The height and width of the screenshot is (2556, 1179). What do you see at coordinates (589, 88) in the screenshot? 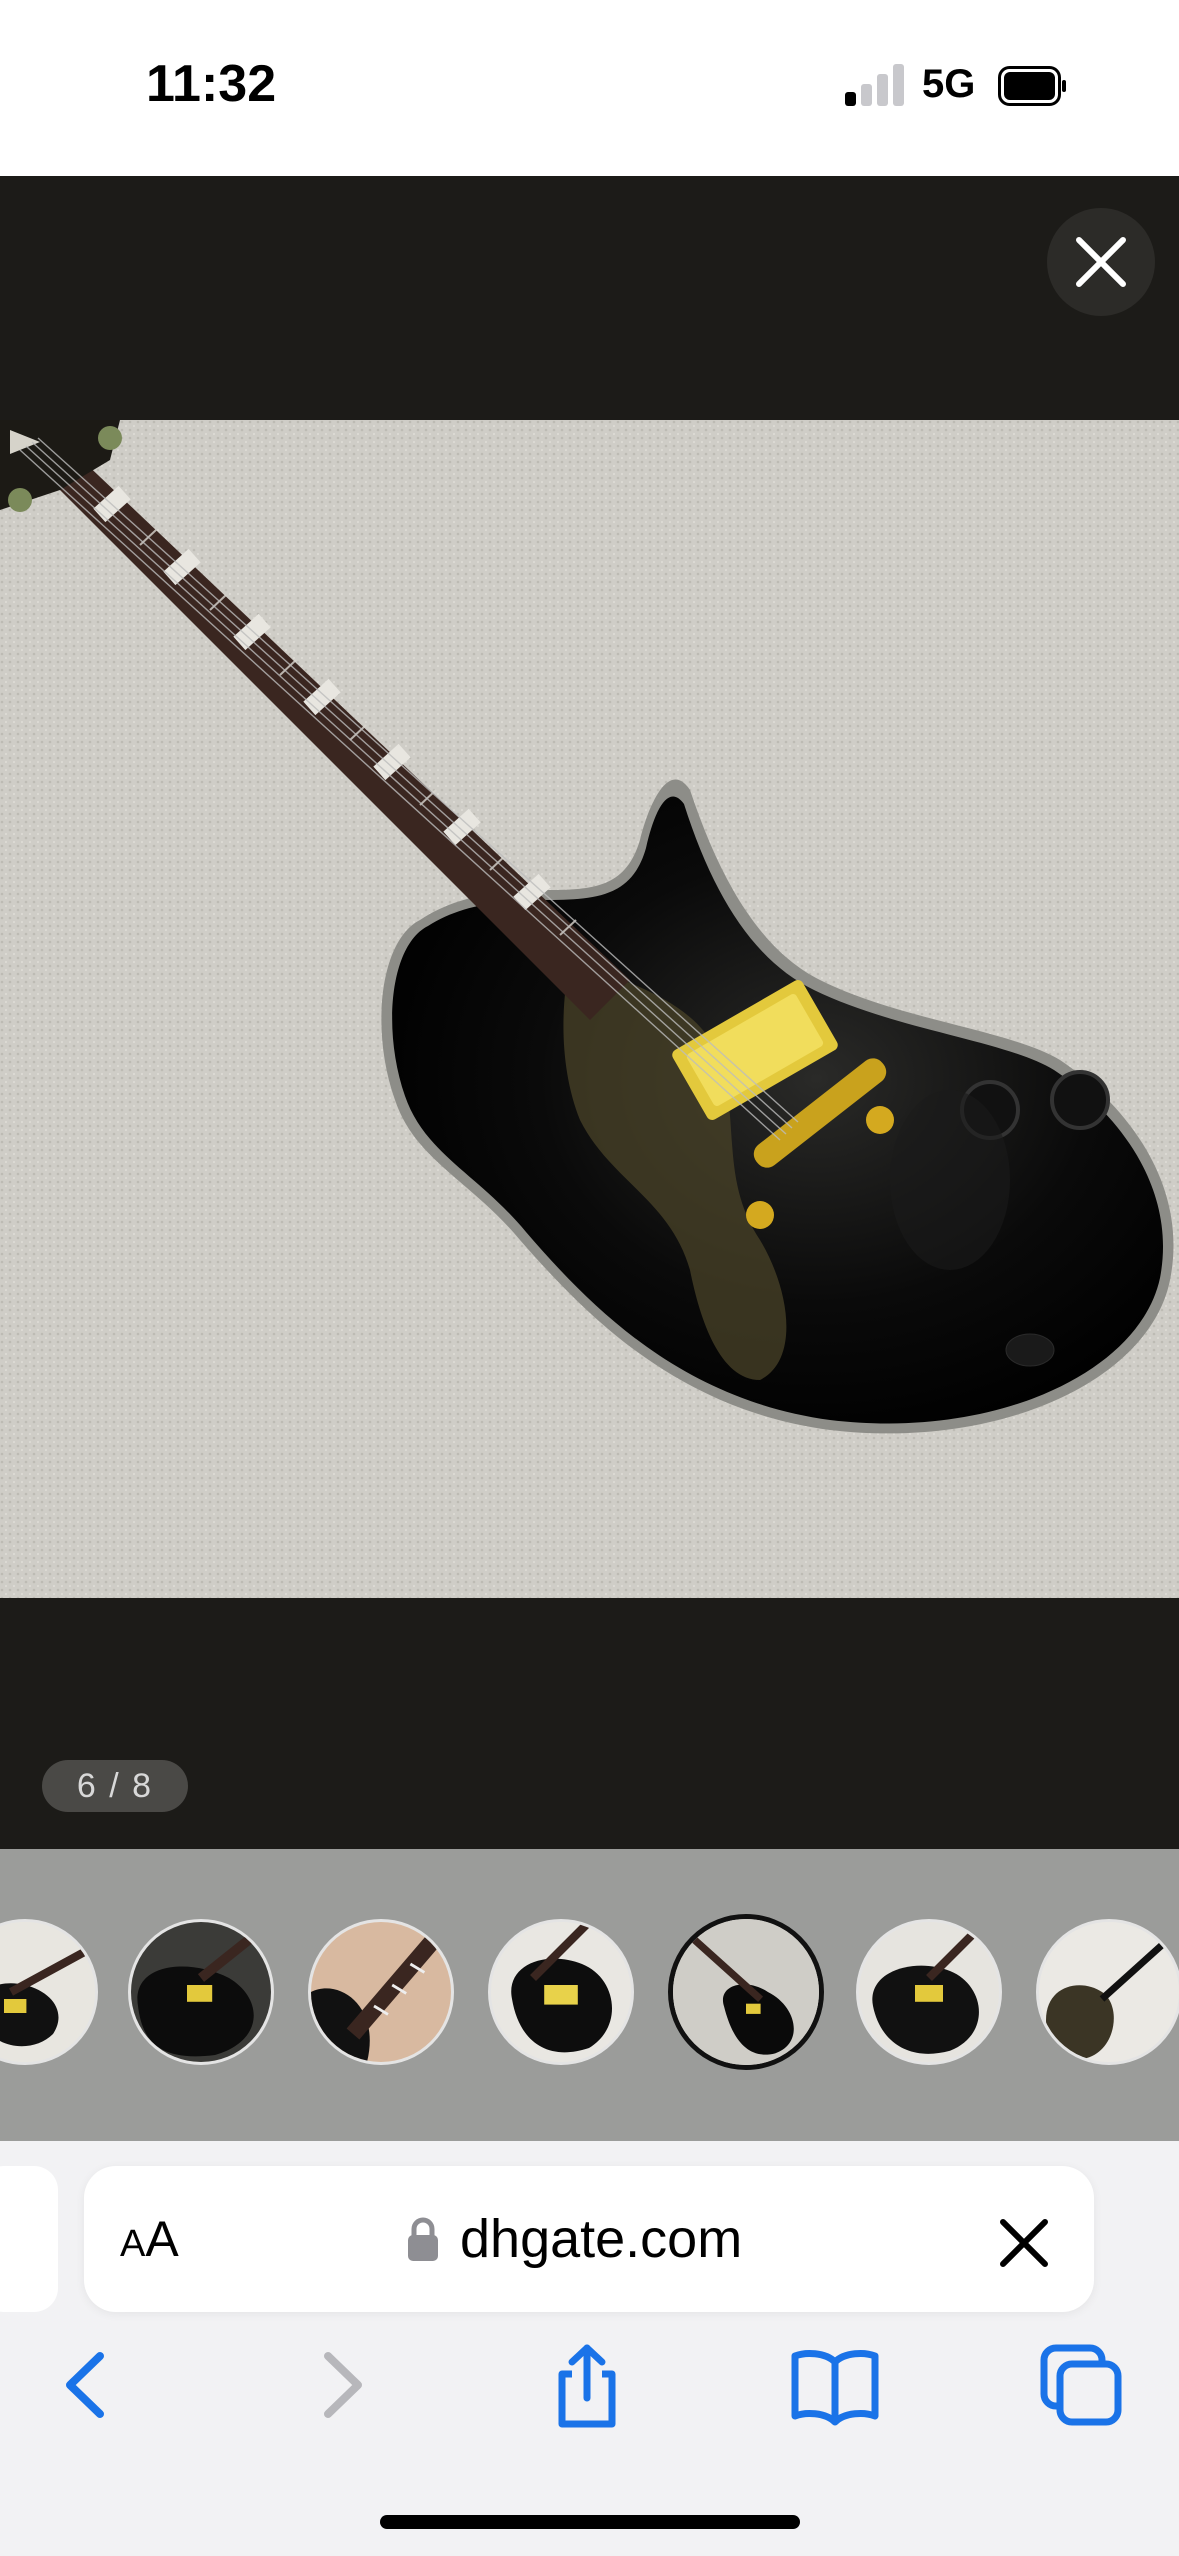
I see `status-bar: 11:32 5G` at bounding box center [589, 88].